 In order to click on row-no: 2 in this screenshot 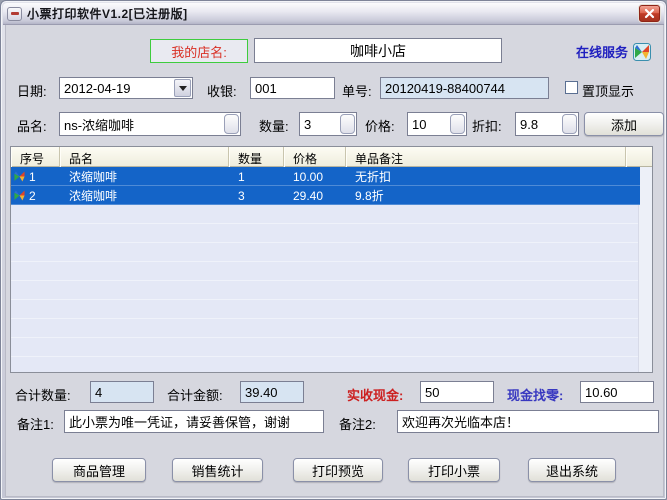, I will do `click(32, 195)`.